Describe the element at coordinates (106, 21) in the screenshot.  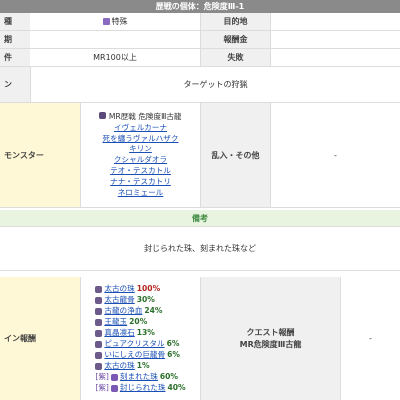
I see `special-icon` at that location.